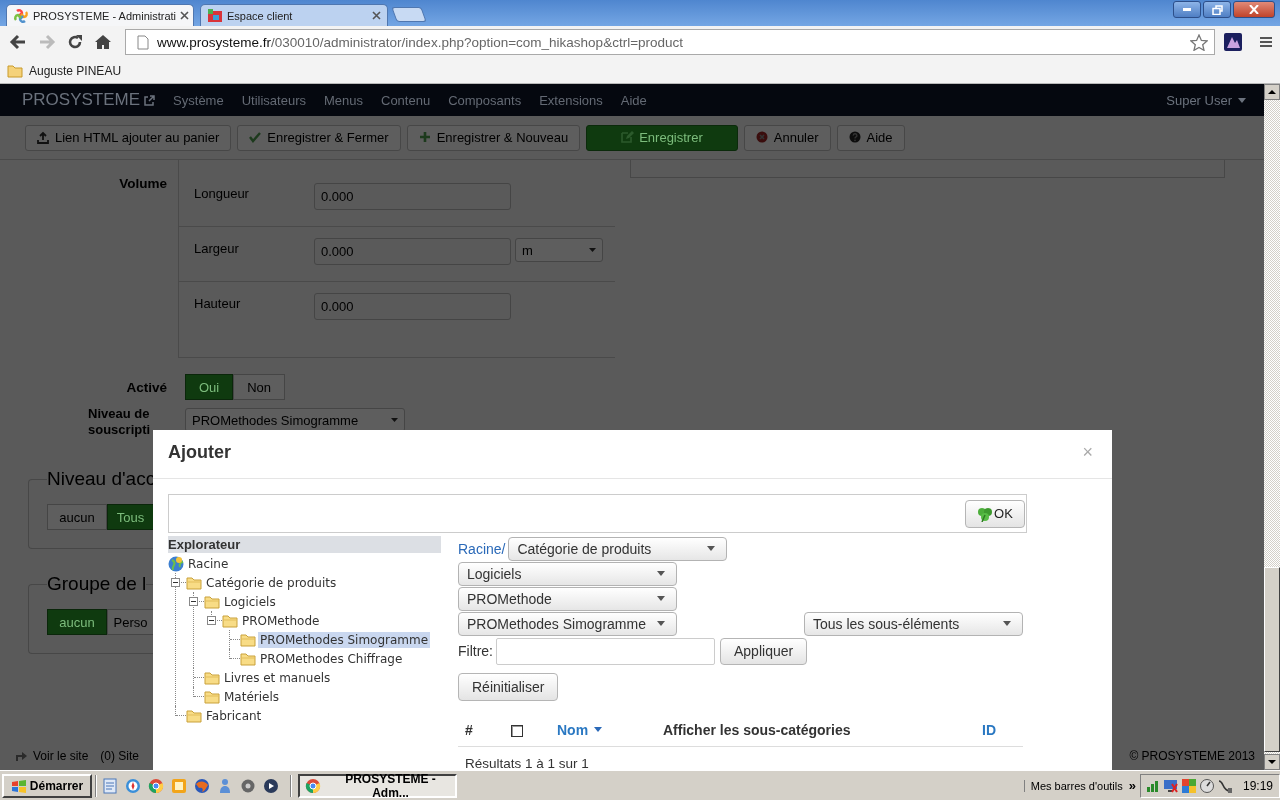 The height and width of the screenshot is (800, 1280). I want to click on new-tab-button, so click(409, 14).